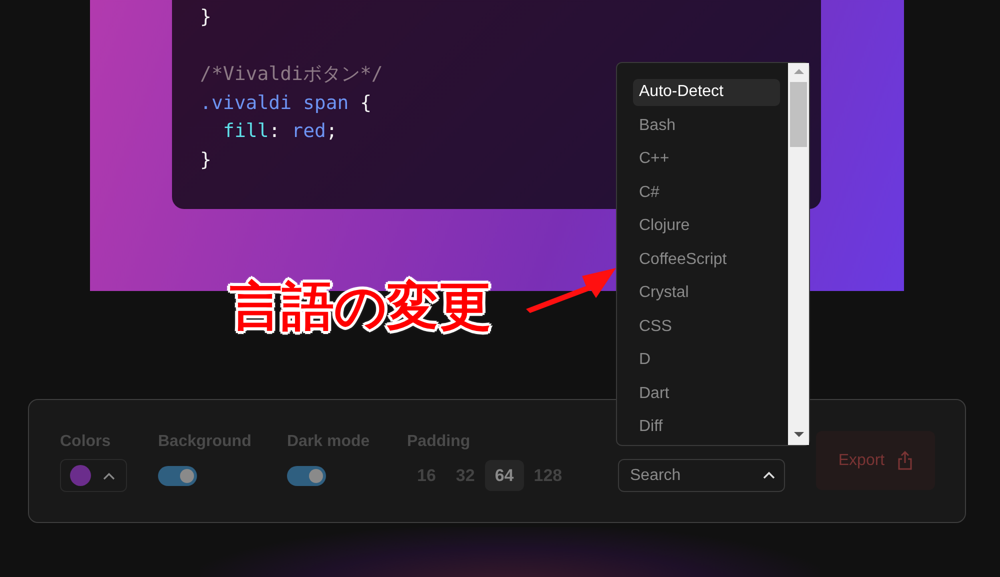 Image resolution: width=1000 pixels, height=577 pixels. I want to click on scroll-thumb, so click(798, 114).